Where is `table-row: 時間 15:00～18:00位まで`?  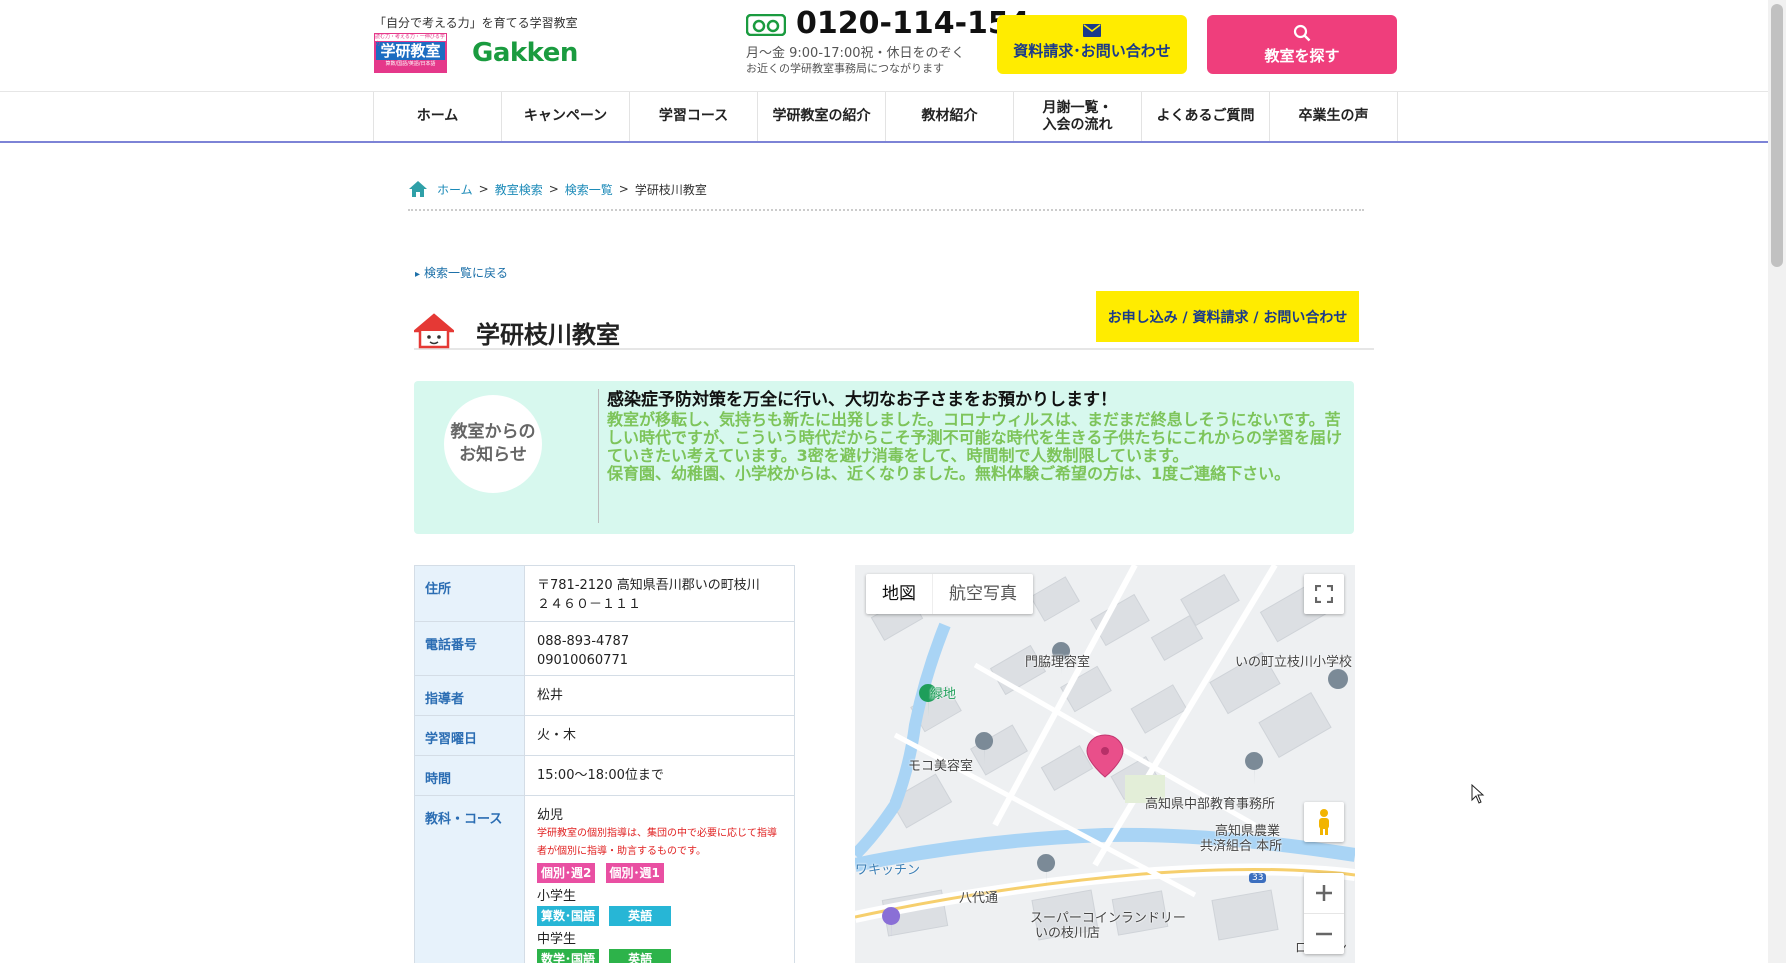
table-row: 時間 15:00～18:00位まで is located at coordinates (604, 775).